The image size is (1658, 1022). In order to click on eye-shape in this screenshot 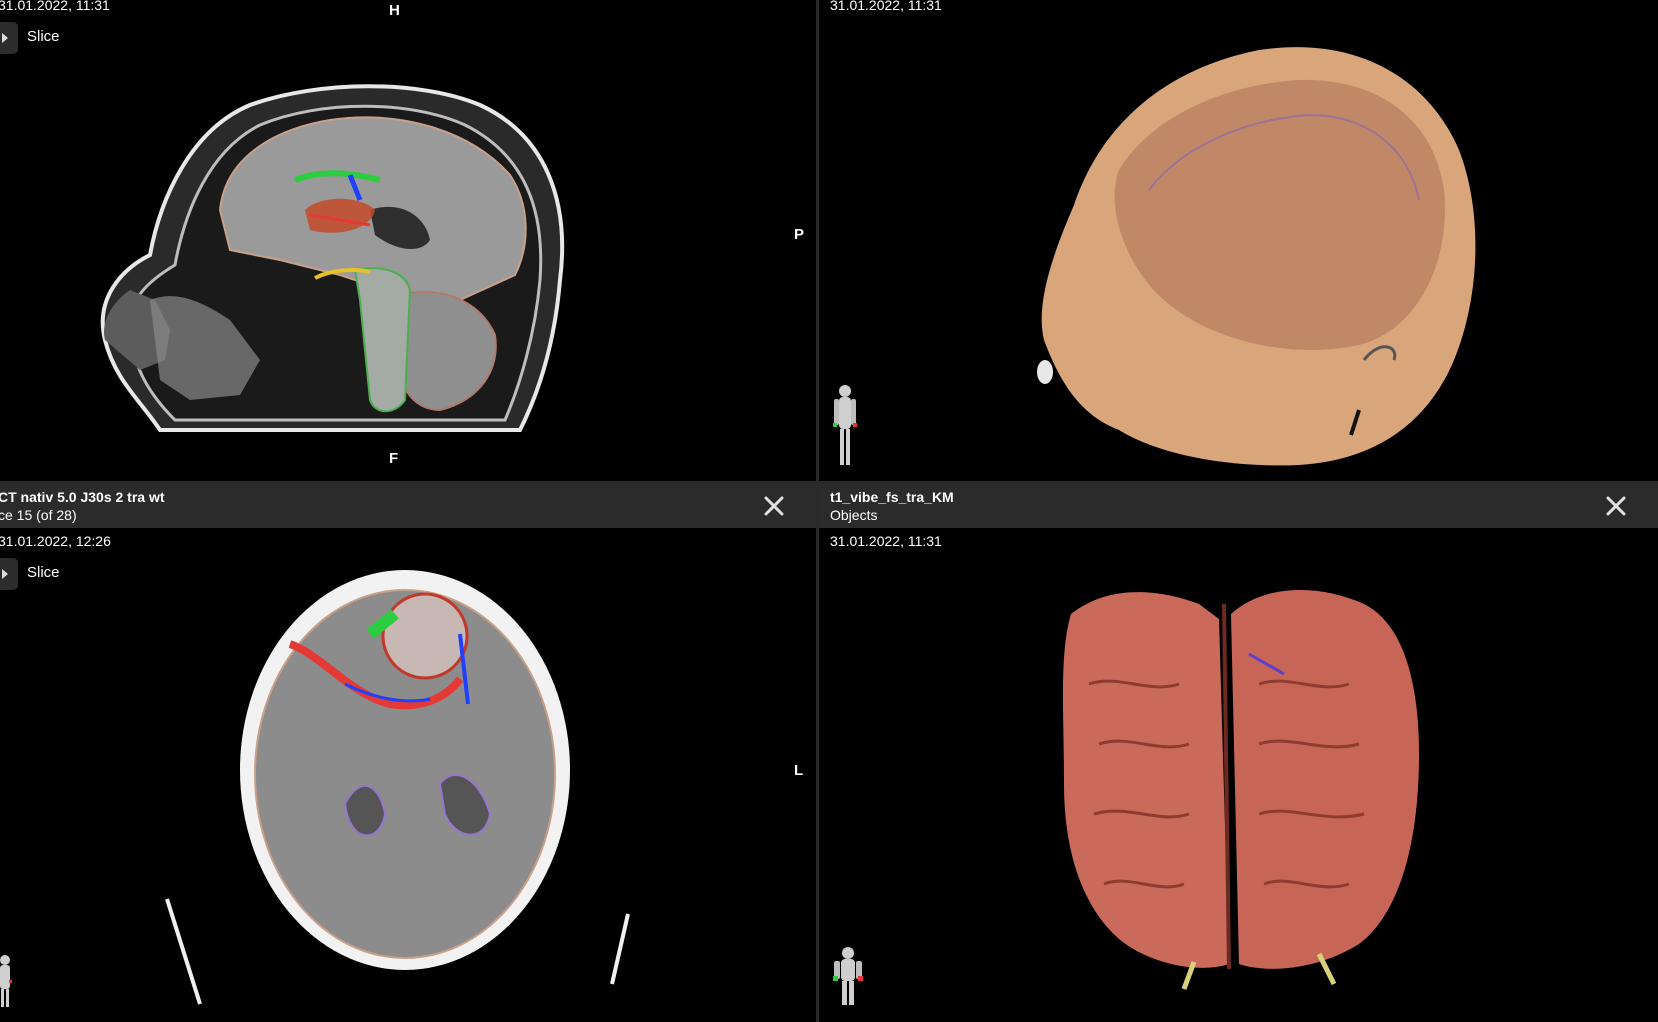, I will do `click(1045, 372)`.